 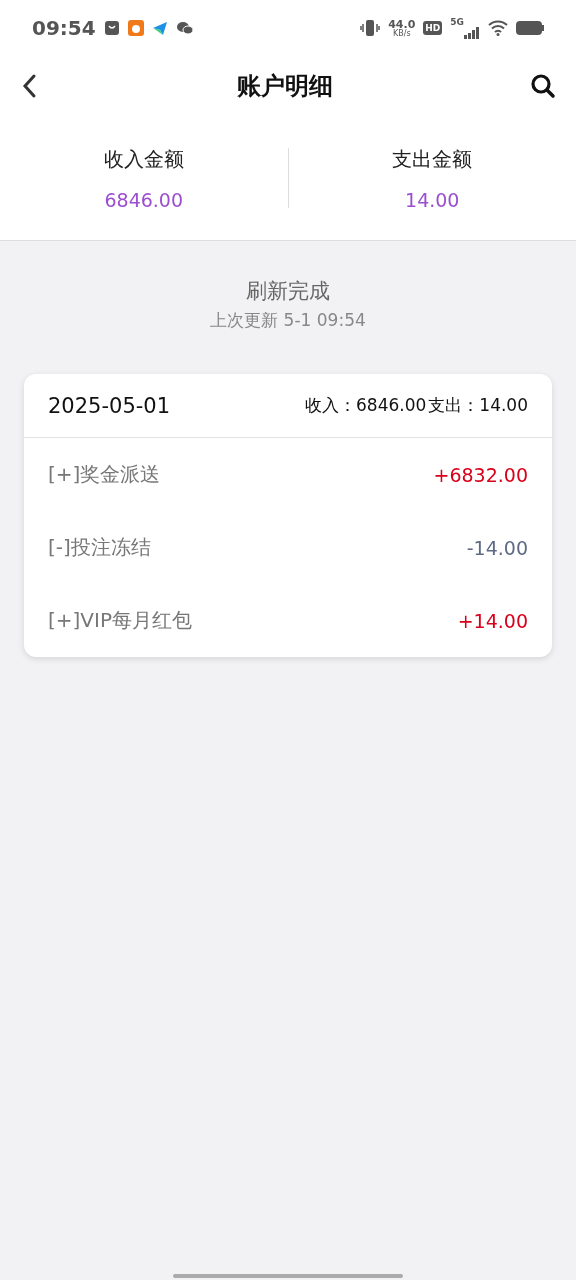 I want to click on wifi-icon, so click(x=498, y=28).